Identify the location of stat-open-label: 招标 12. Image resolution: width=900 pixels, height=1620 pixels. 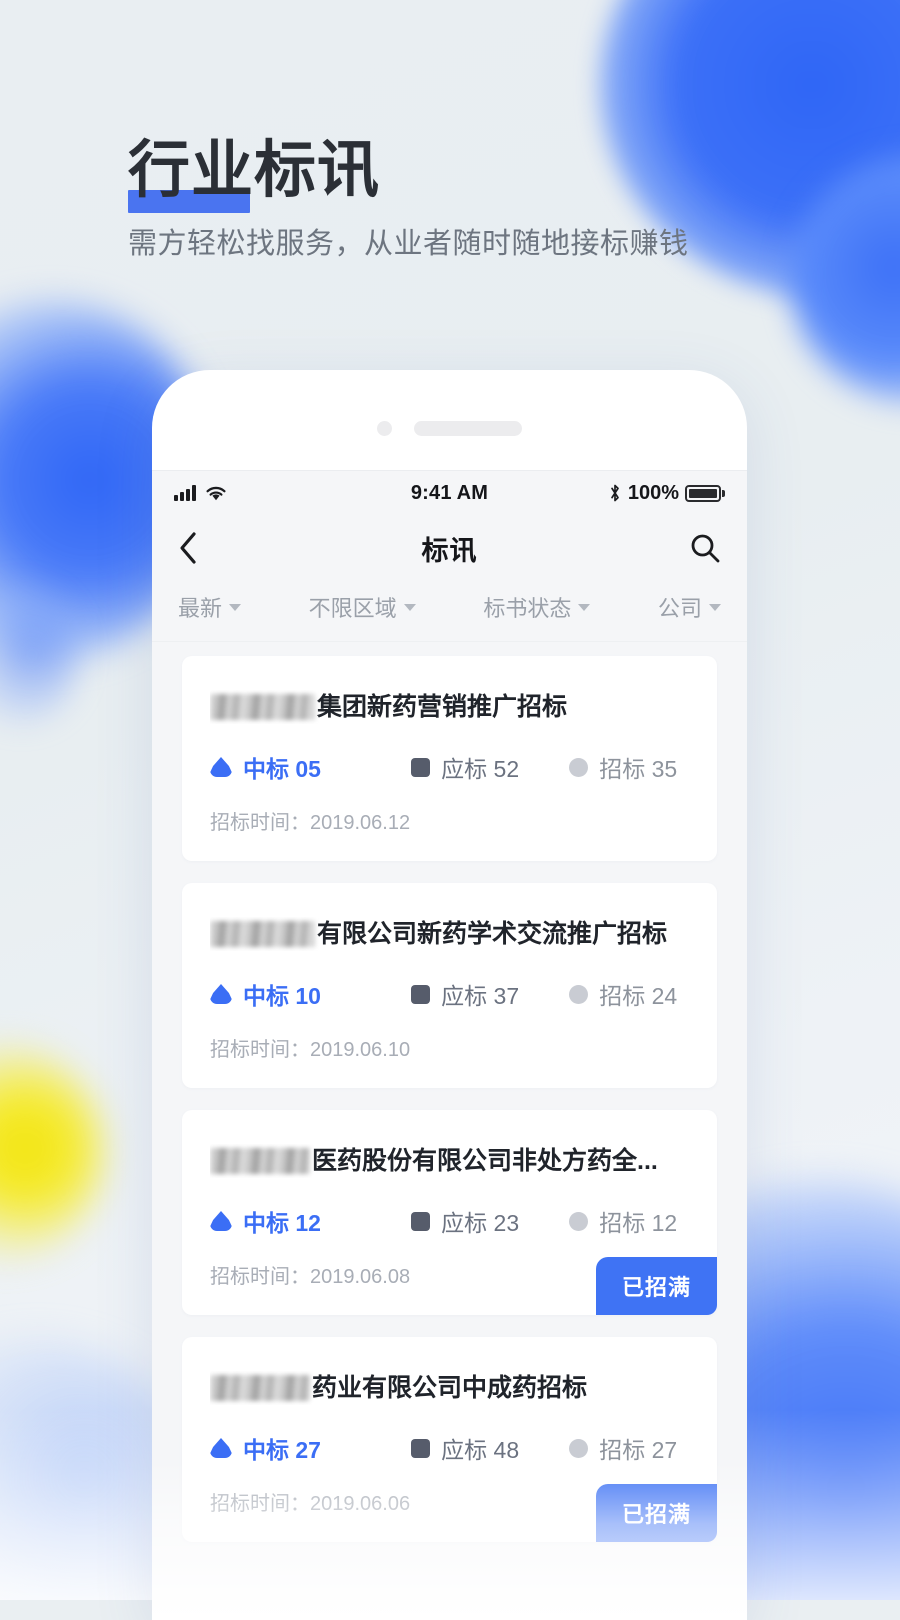
(638, 1223).